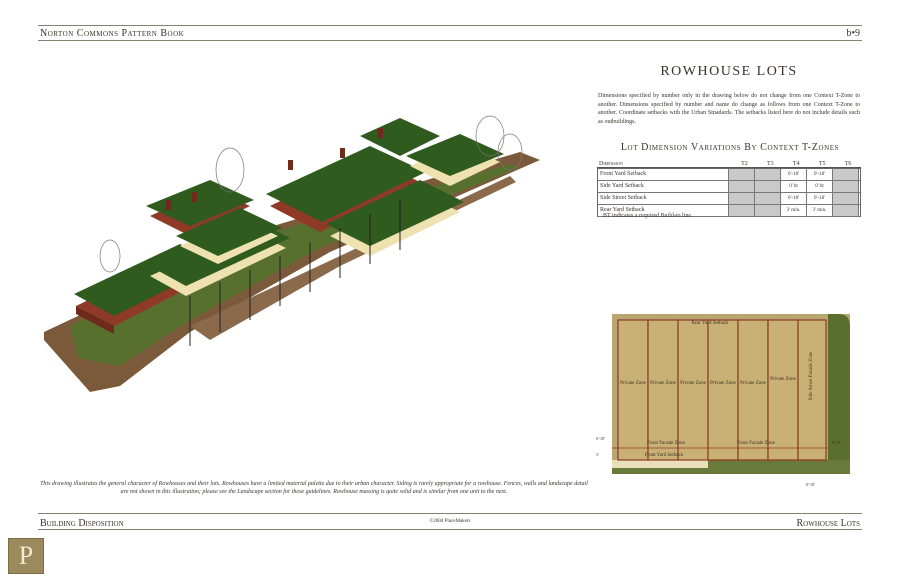 This screenshot has height=582, width=900. Describe the element at coordinates (82, 523) in the screenshot. I see `footer-section: Building Disposition` at that location.